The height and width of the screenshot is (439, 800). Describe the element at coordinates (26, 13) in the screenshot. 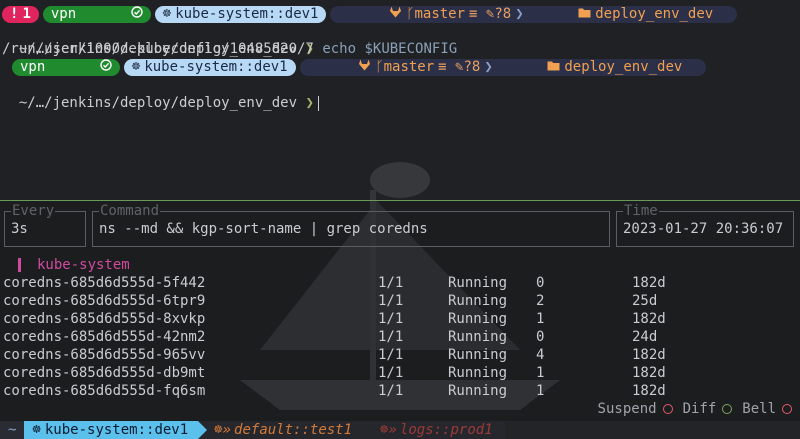

I see `error-count: 1` at that location.